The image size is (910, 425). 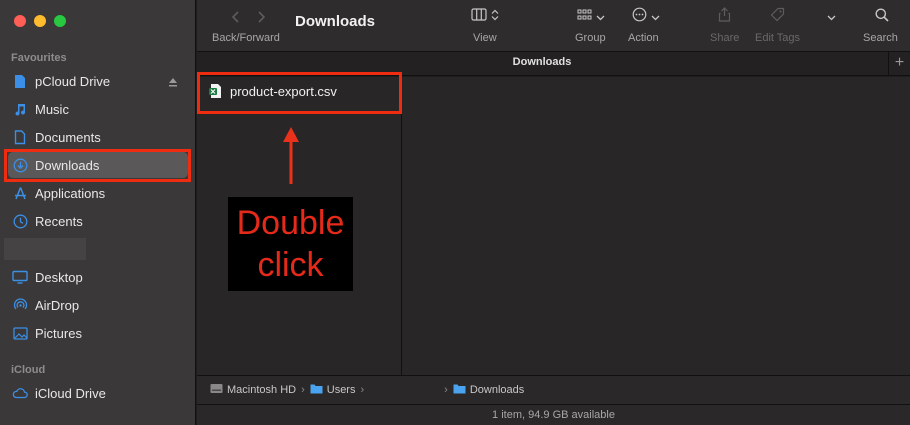 What do you see at coordinates (290, 265) in the screenshot?
I see `annotation-line-2: click` at bounding box center [290, 265].